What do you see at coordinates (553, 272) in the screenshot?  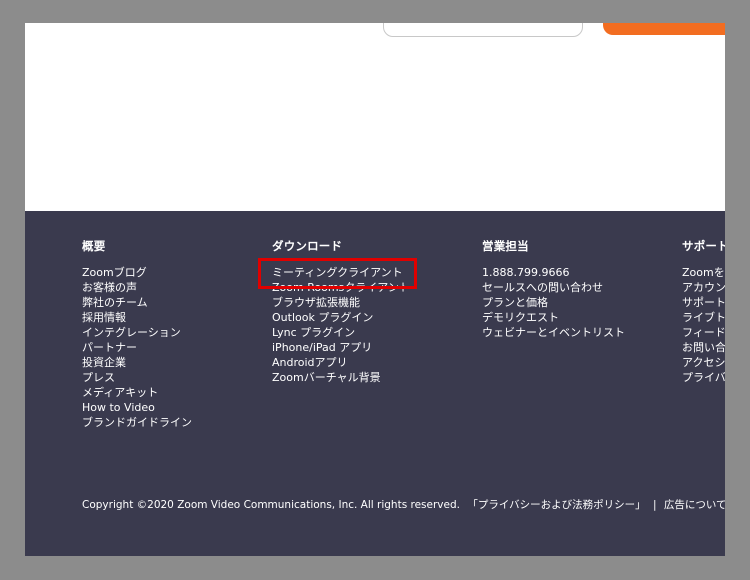 I see `footer-link-phone: 1.888.799.9666` at bounding box center [553, 272].